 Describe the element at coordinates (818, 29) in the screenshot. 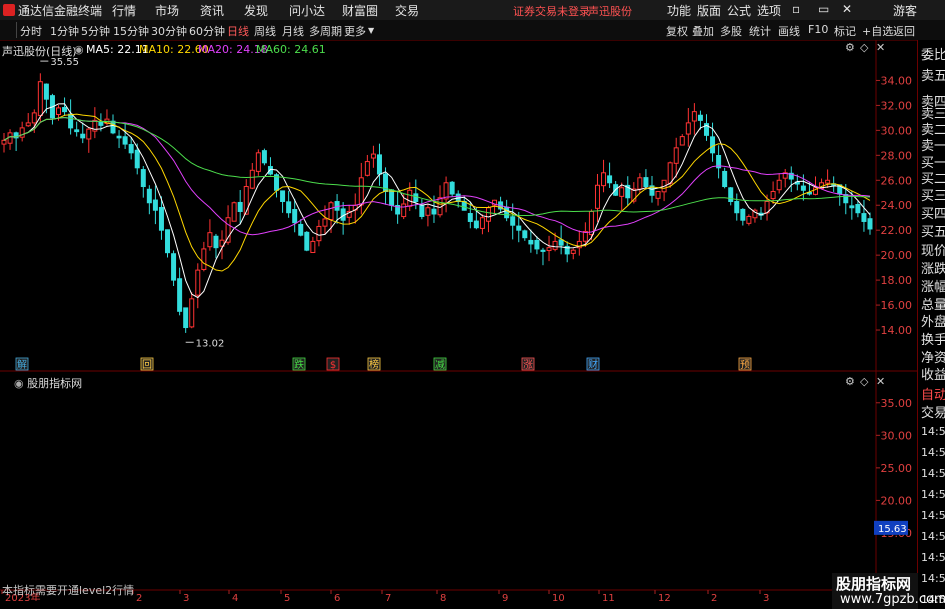

I see `f10-button: F10` at that location.